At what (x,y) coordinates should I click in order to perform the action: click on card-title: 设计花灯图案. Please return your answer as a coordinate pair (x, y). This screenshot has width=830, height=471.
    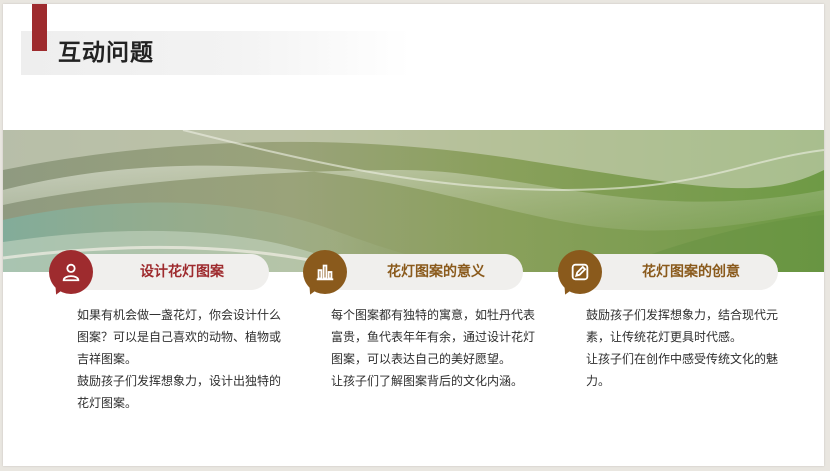
    Looking at the image, I should click on (182, 272).